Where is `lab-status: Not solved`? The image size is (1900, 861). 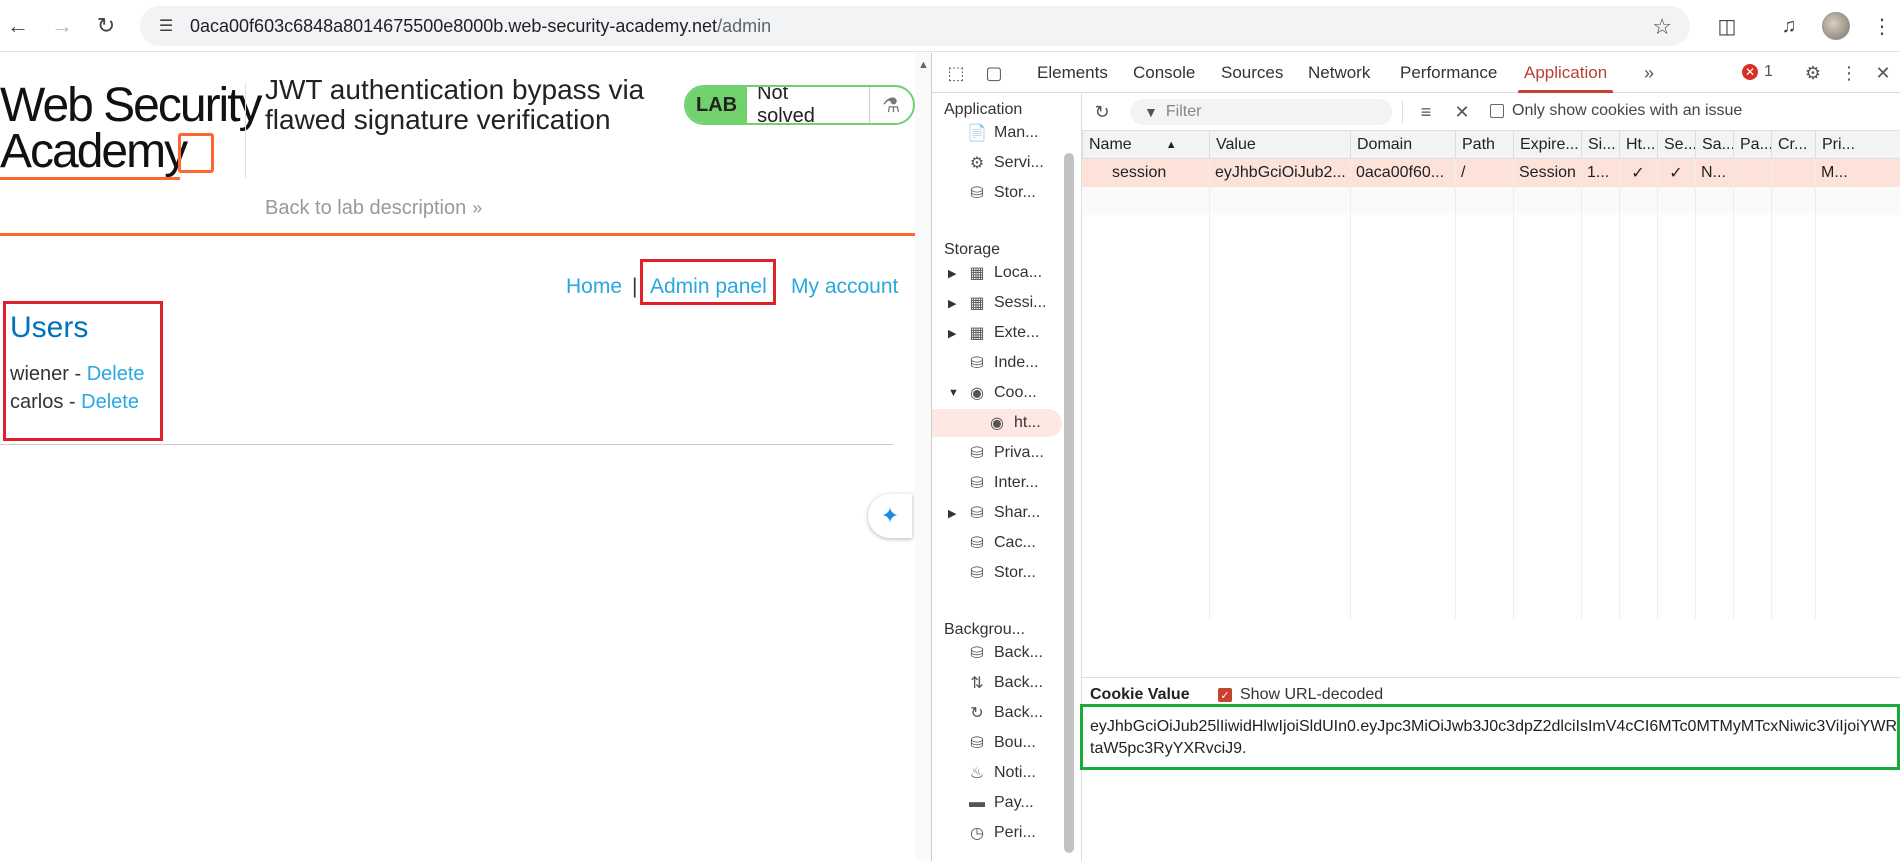
lab-status: Not solved is located at coordinates (808, 105).